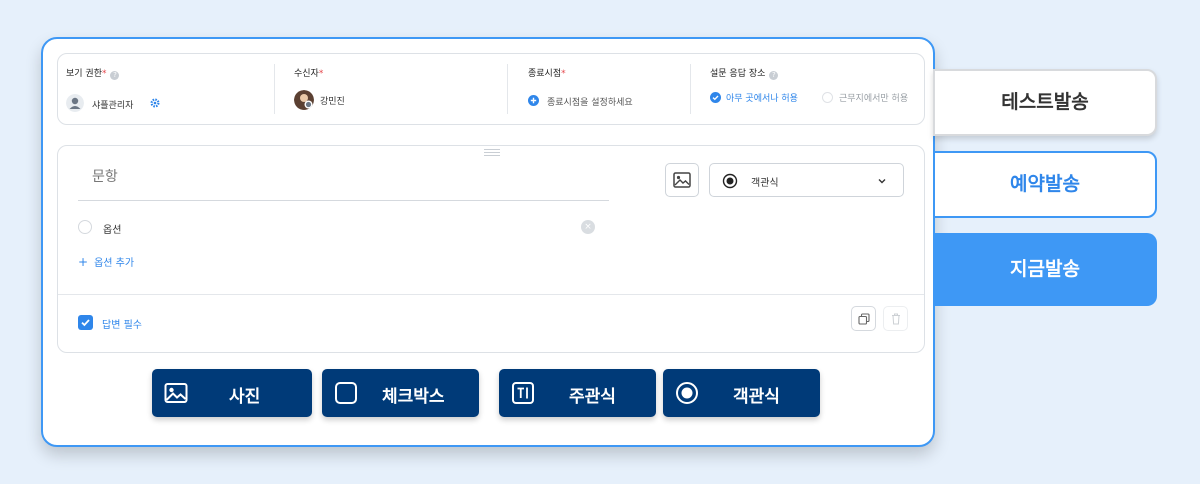  I want to click on view-permission-section: 보기 권한*? 샤플관리자, so click(166, 89).